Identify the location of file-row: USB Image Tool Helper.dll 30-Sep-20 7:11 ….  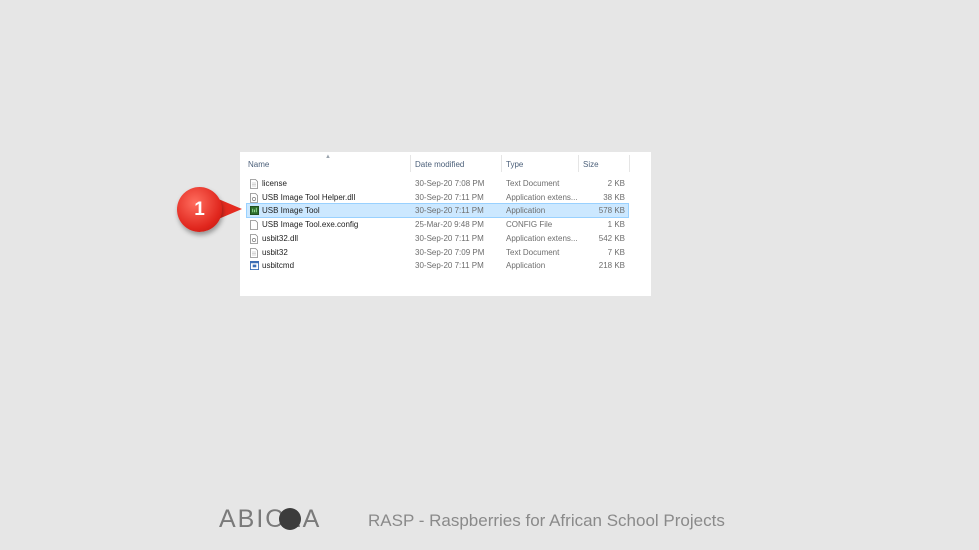
(437, 197).